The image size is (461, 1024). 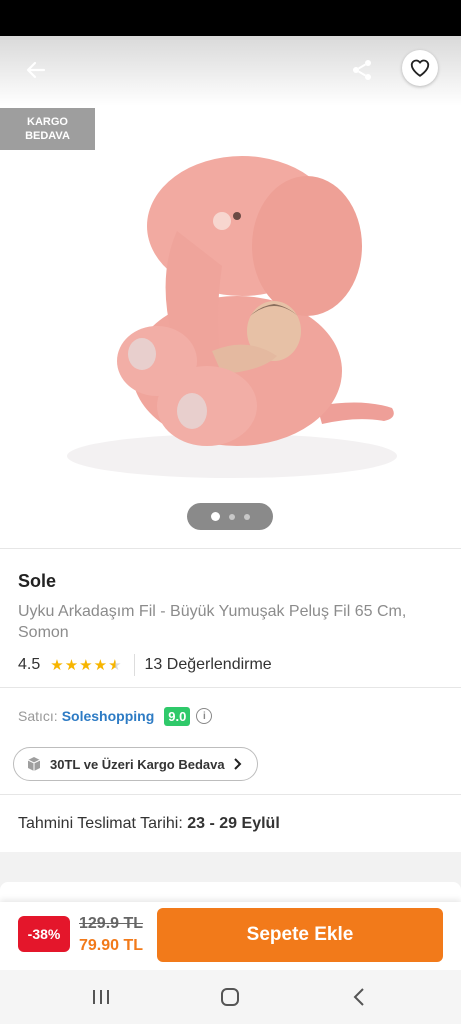 What do you see at coordinates (230, 18) in the screenshot?
I see `status-bar` at bounding box center [230, 18].